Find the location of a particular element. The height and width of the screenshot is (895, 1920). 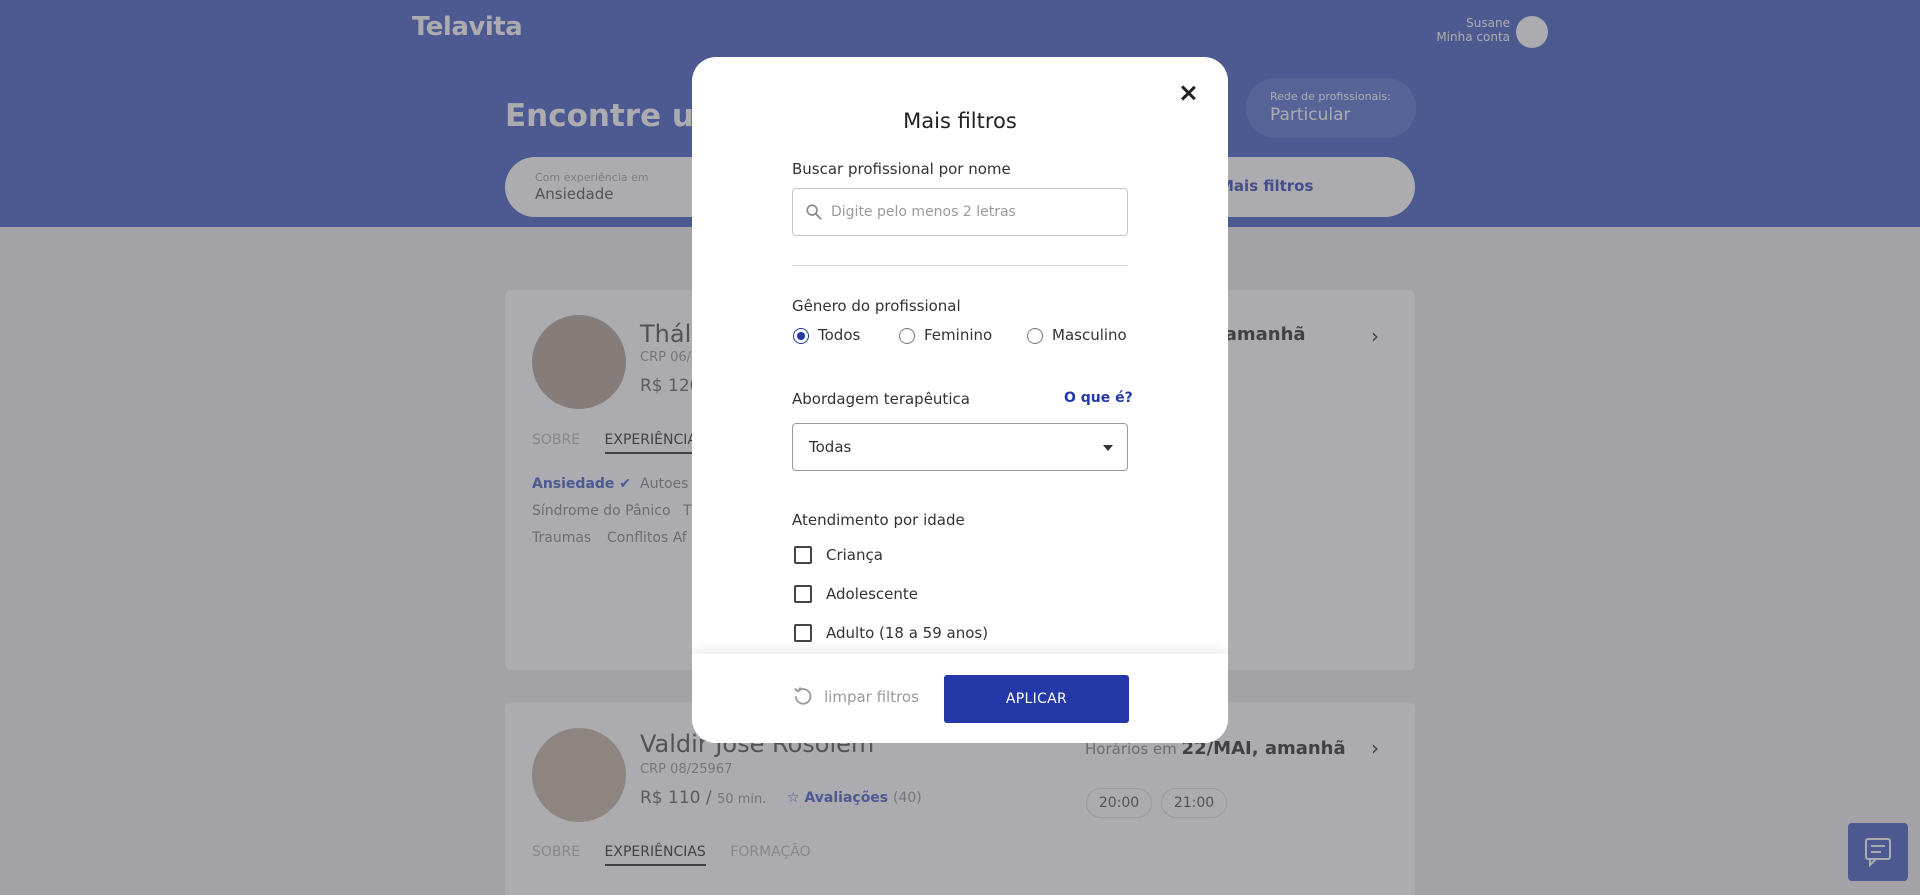

modal-title: Mais filtros is located at coordinates (960, 121).